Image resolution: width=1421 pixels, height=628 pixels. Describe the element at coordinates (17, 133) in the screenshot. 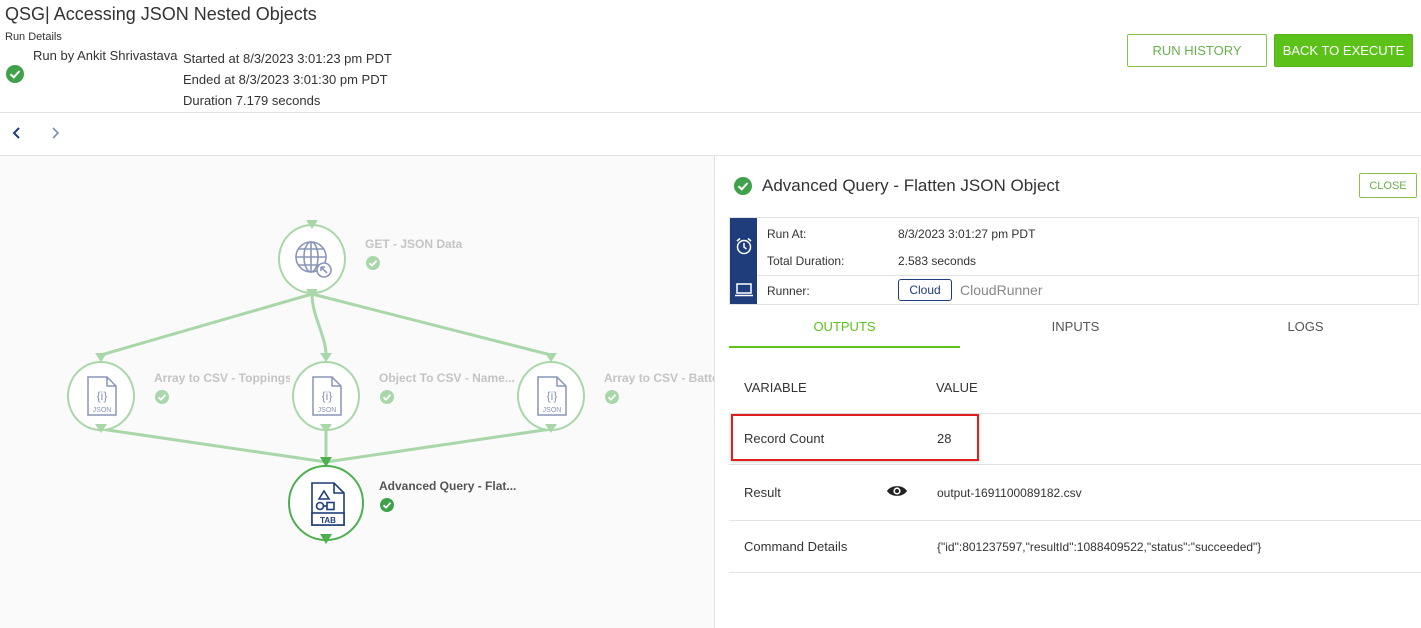

I see `previous-arrow-icon` at that location.